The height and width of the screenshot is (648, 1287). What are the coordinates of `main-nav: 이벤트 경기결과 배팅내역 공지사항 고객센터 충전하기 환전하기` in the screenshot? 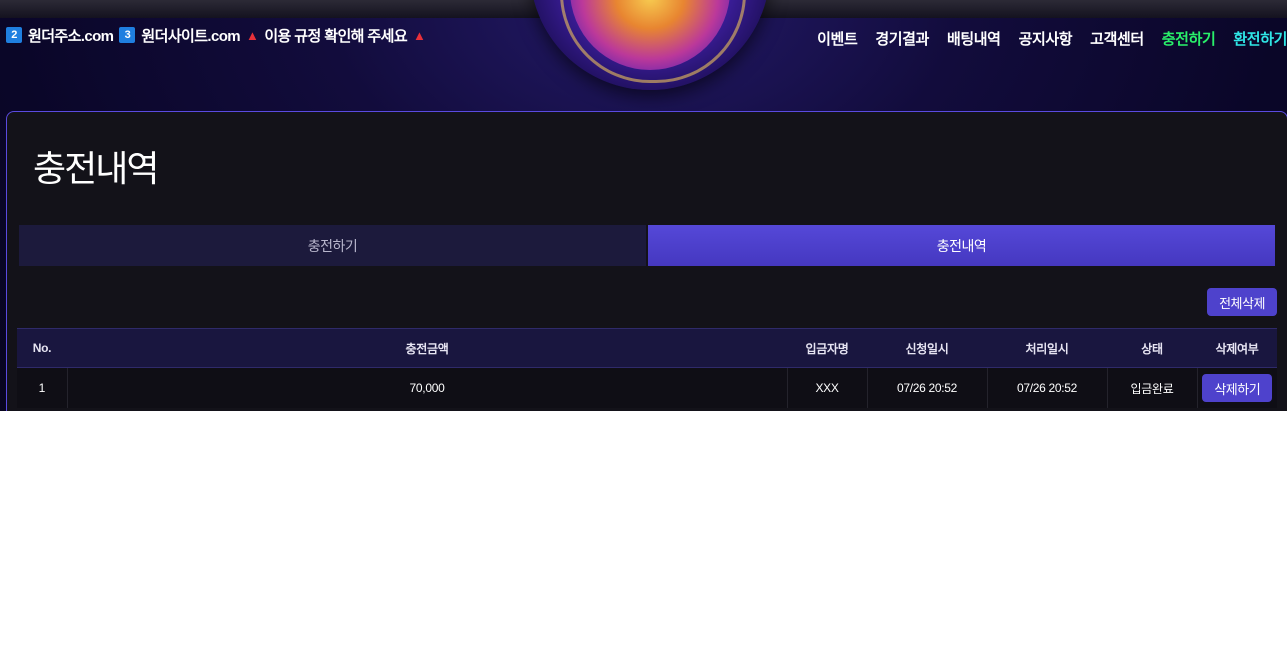 It's located at (1047, 38).